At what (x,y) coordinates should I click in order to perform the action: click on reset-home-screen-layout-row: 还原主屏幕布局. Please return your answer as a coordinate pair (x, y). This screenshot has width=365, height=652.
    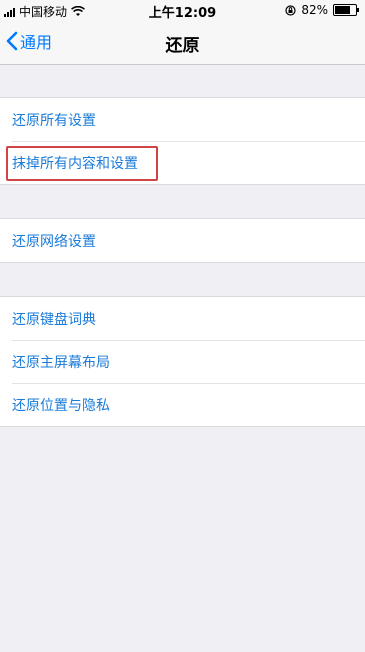
    Looking at the image, I should click on (182, 361).